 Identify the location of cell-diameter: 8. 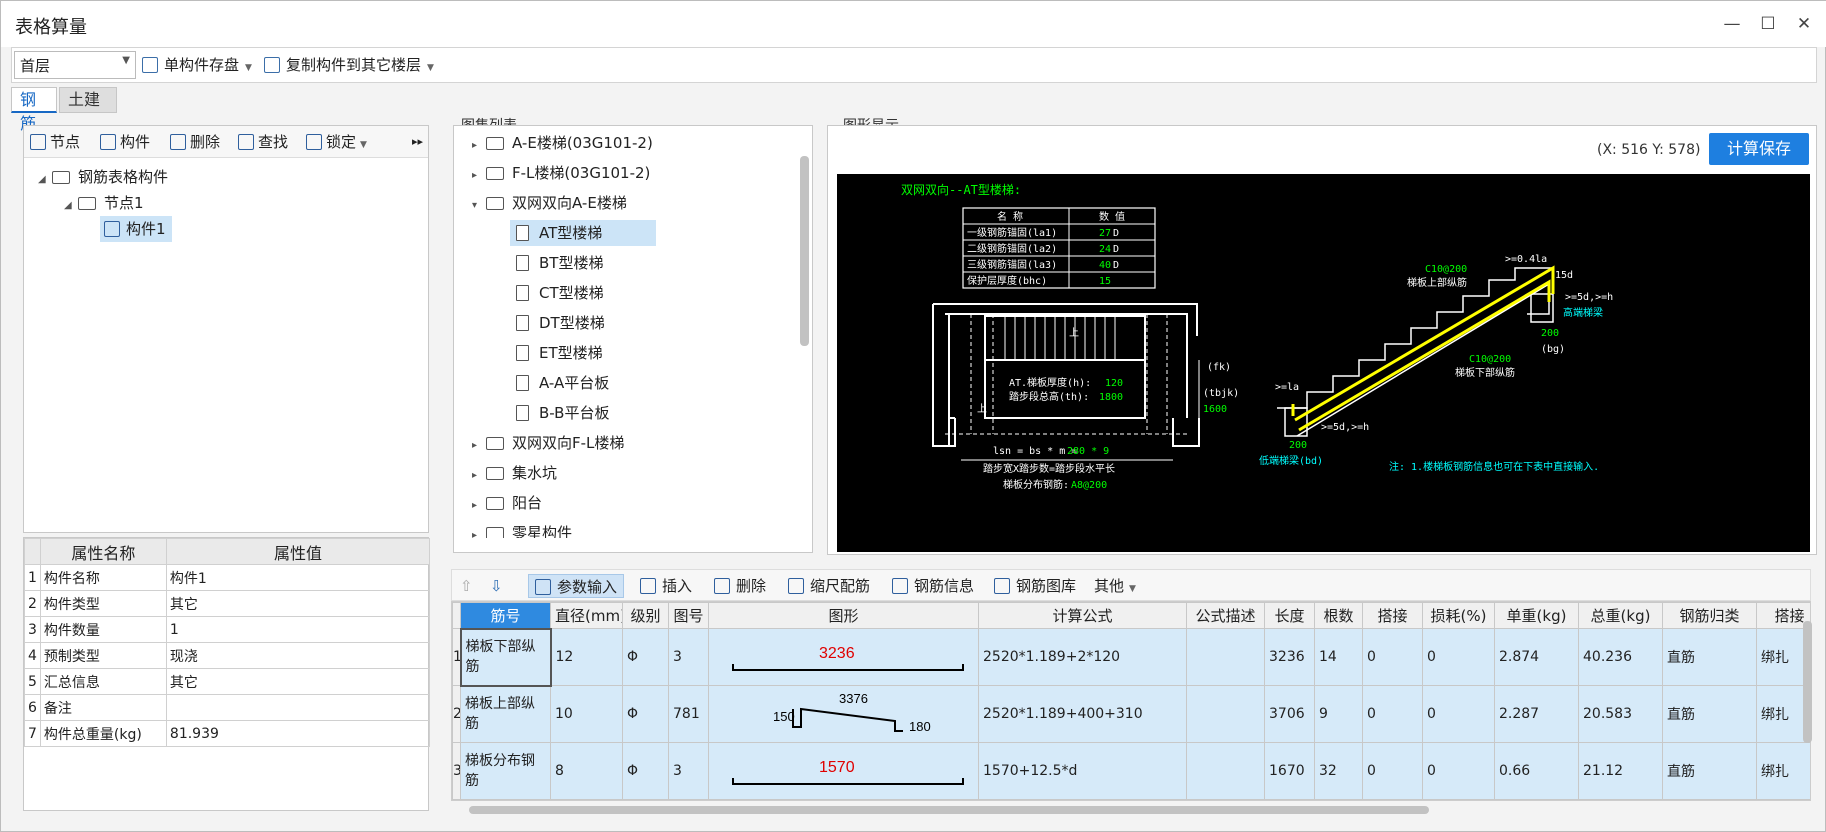
(586, 771).